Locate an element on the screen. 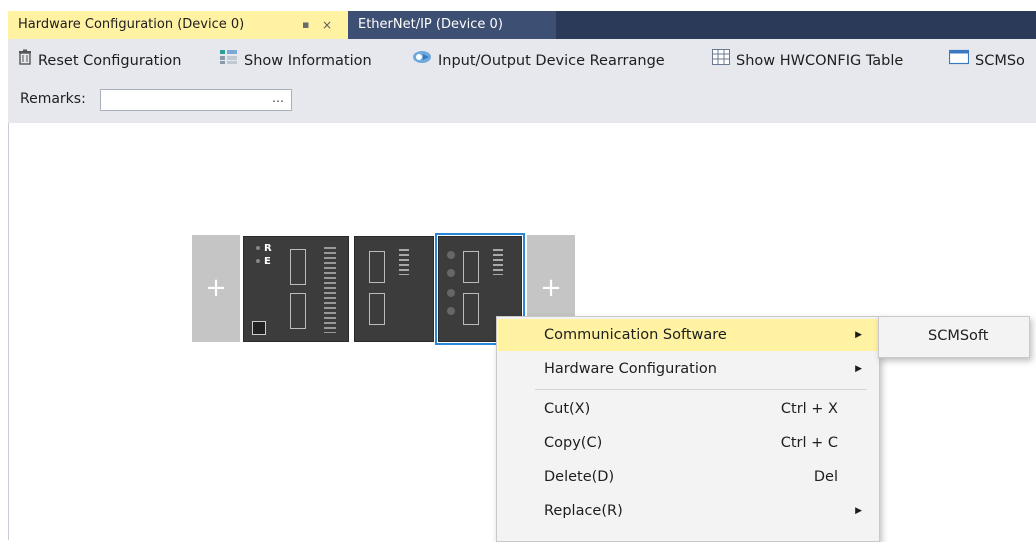 This screenshot has height=542, width=1036. cpu-module: R E is located at coordinates (296, 289).